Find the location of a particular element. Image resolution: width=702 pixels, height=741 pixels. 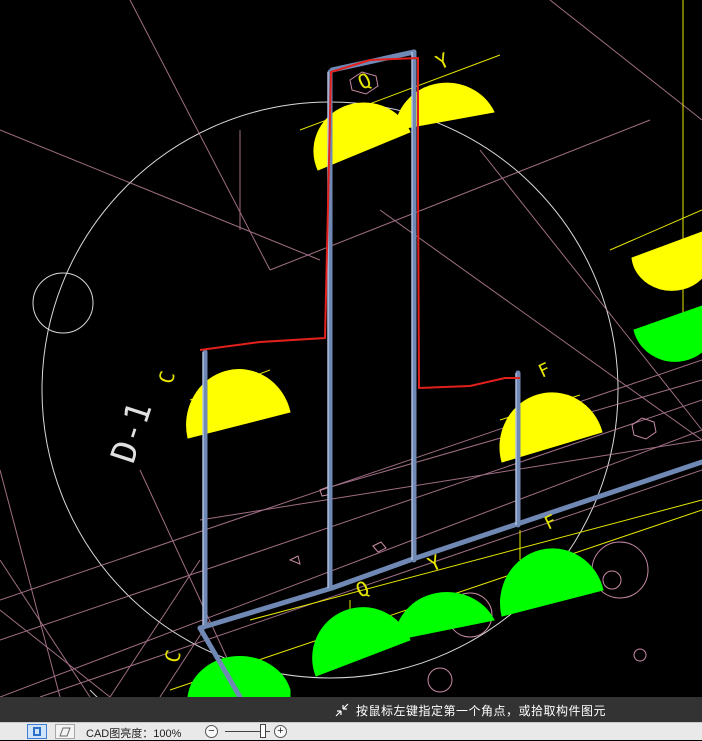

layer-icon is located at coordinates (65, 732).